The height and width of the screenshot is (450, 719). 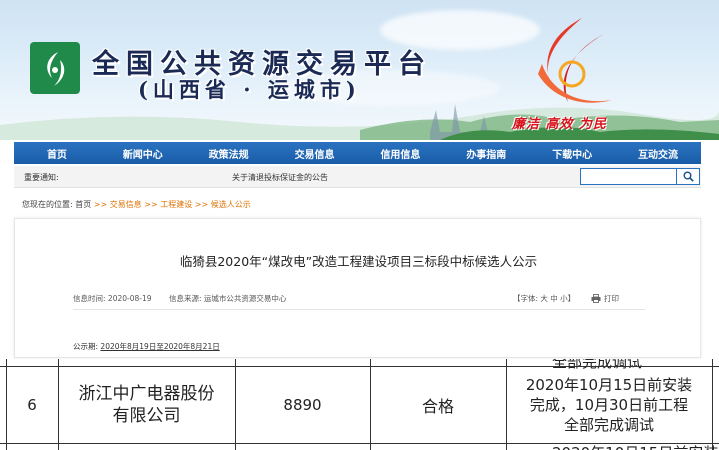 I want to click on company-name-line2: 有限公司, so click(x=146, y=416).